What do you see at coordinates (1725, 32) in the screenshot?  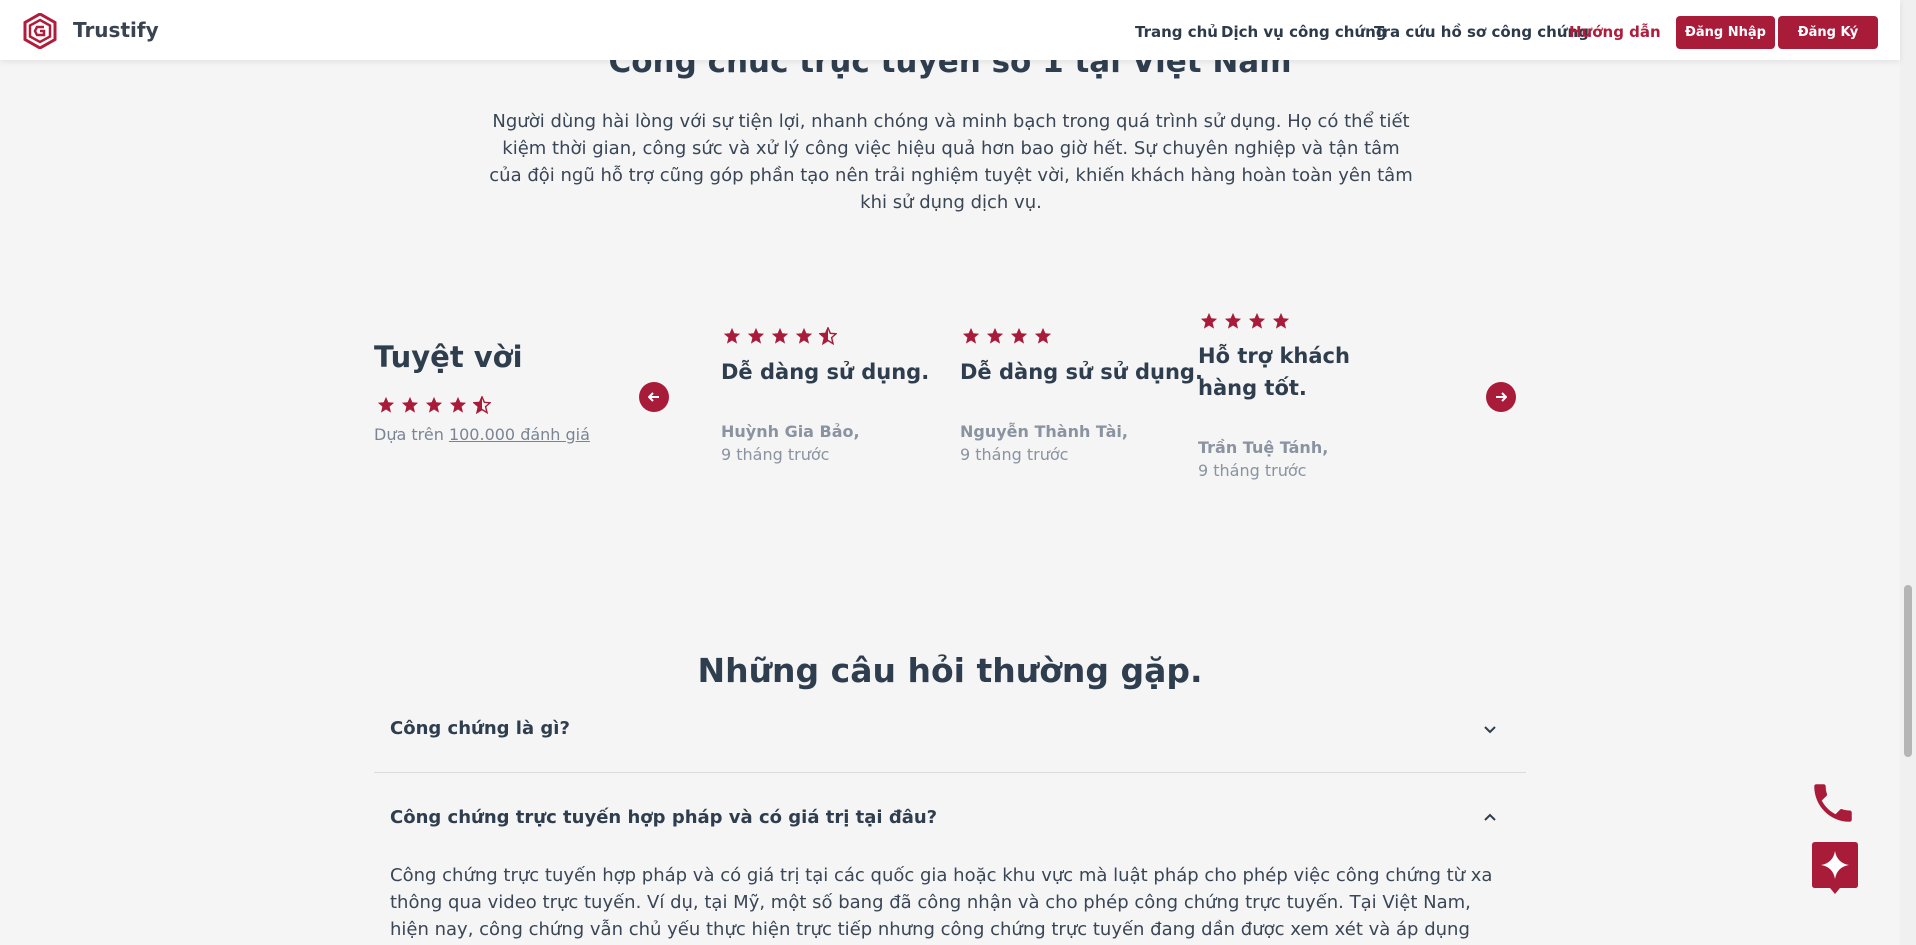 I see `login-button: Đăng Nhập` at bounding box center [1725, 32].